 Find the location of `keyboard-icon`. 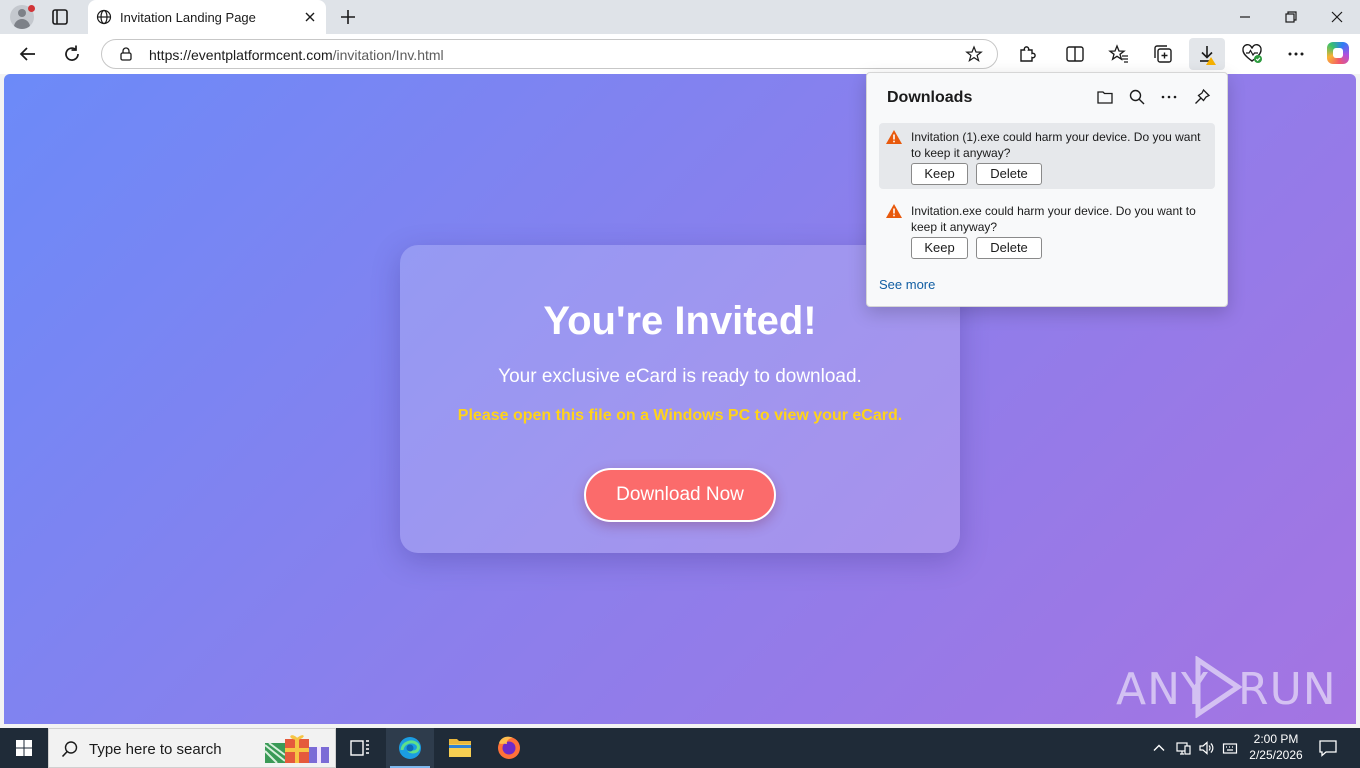

keyboard-icon is located at coordinates (1230, 748).